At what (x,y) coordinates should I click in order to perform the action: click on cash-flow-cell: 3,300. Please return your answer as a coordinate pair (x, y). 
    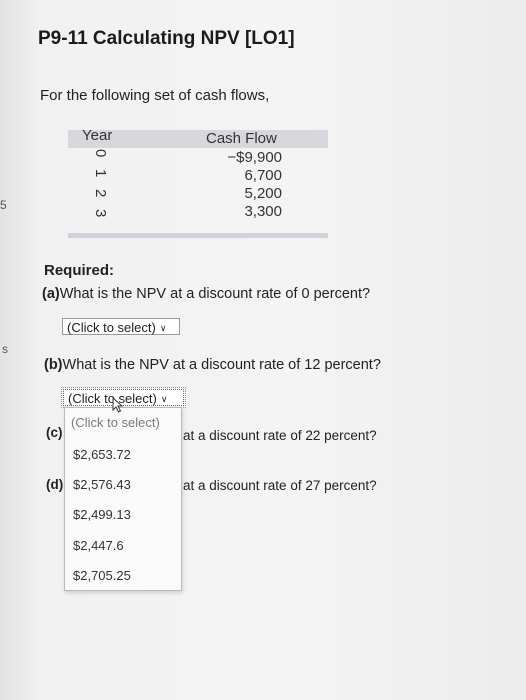
    Looking at the image, I should click on (263, 211).